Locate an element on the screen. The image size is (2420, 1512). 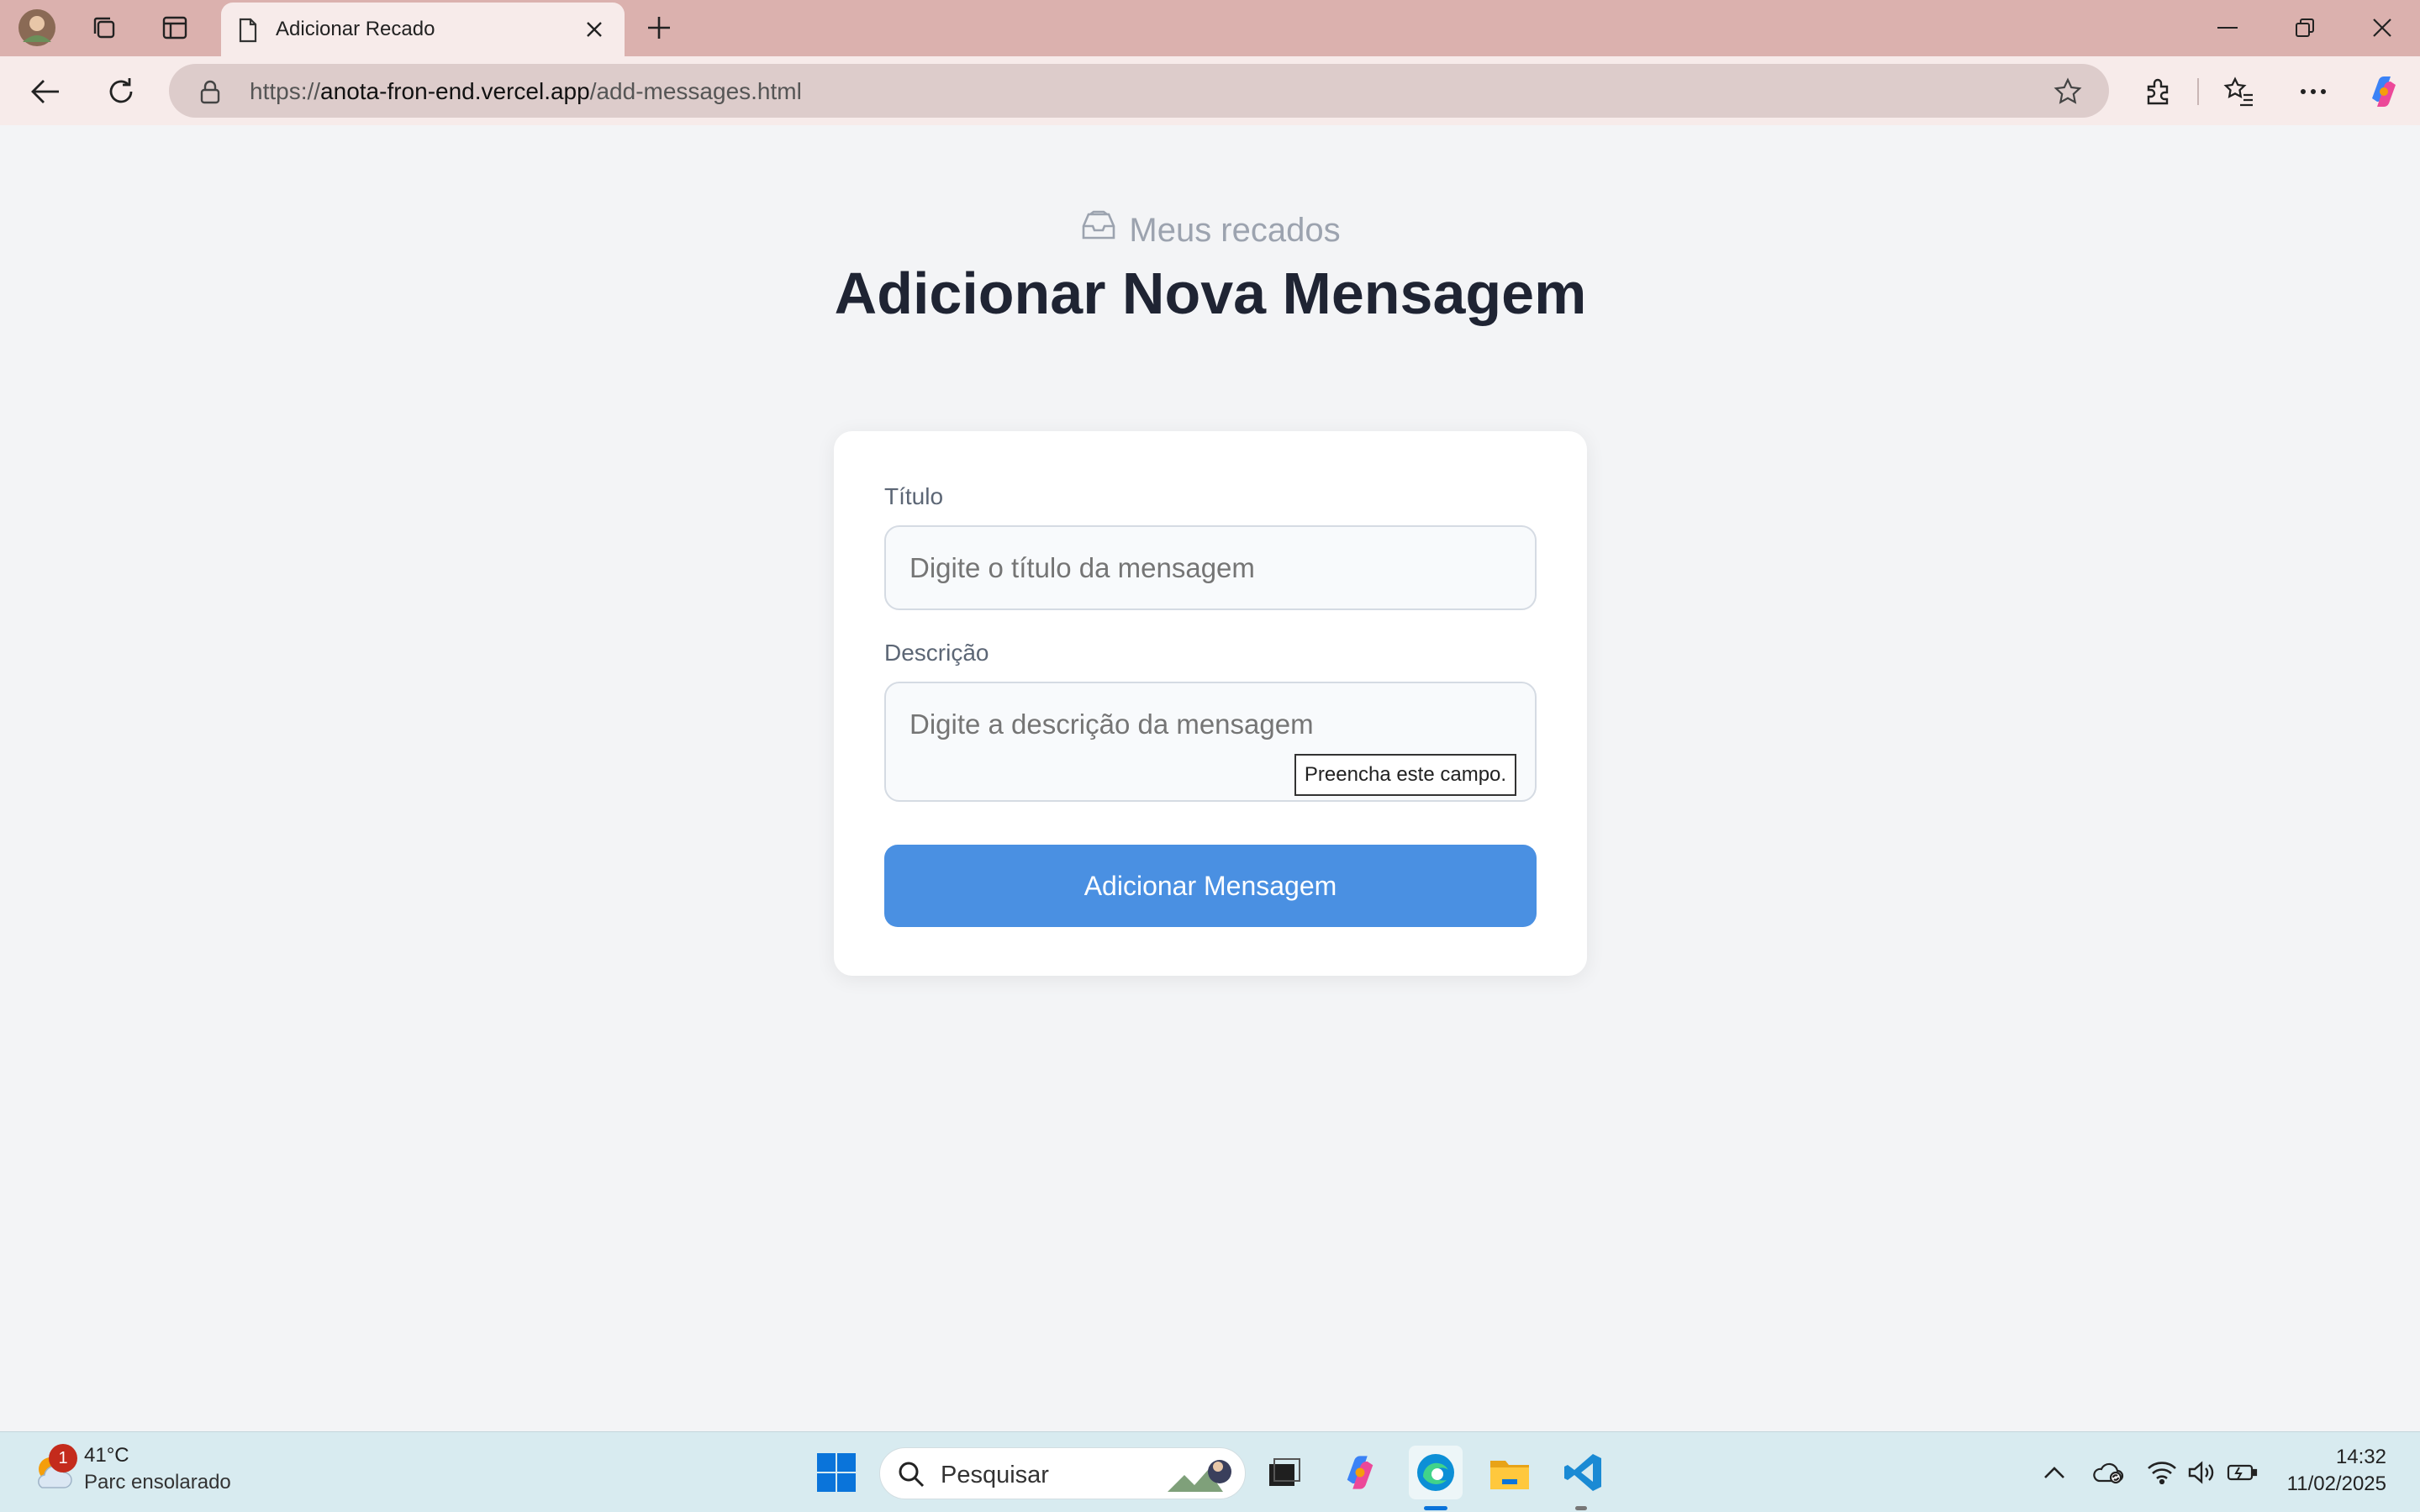
description-label: Descrição is located at coordinates (937, 653).